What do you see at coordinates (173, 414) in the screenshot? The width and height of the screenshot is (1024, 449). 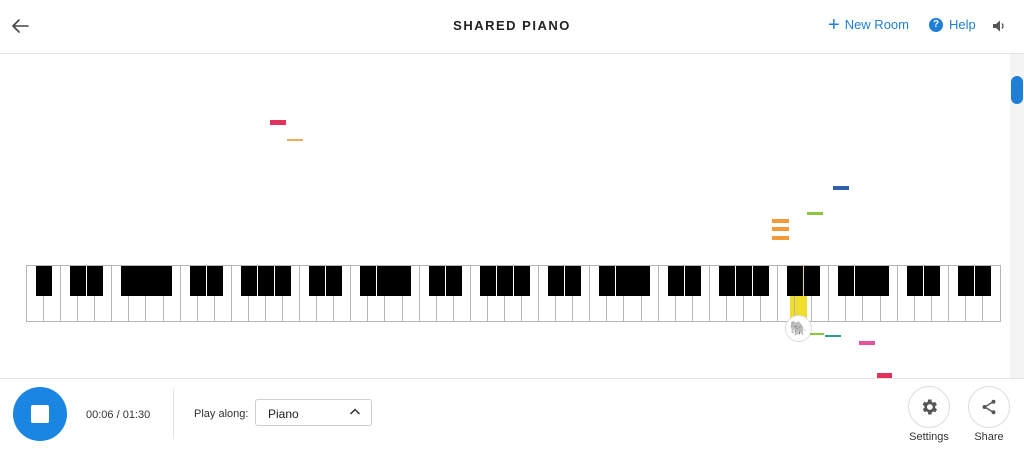 I see `divider` at bounding box center [173, 414].